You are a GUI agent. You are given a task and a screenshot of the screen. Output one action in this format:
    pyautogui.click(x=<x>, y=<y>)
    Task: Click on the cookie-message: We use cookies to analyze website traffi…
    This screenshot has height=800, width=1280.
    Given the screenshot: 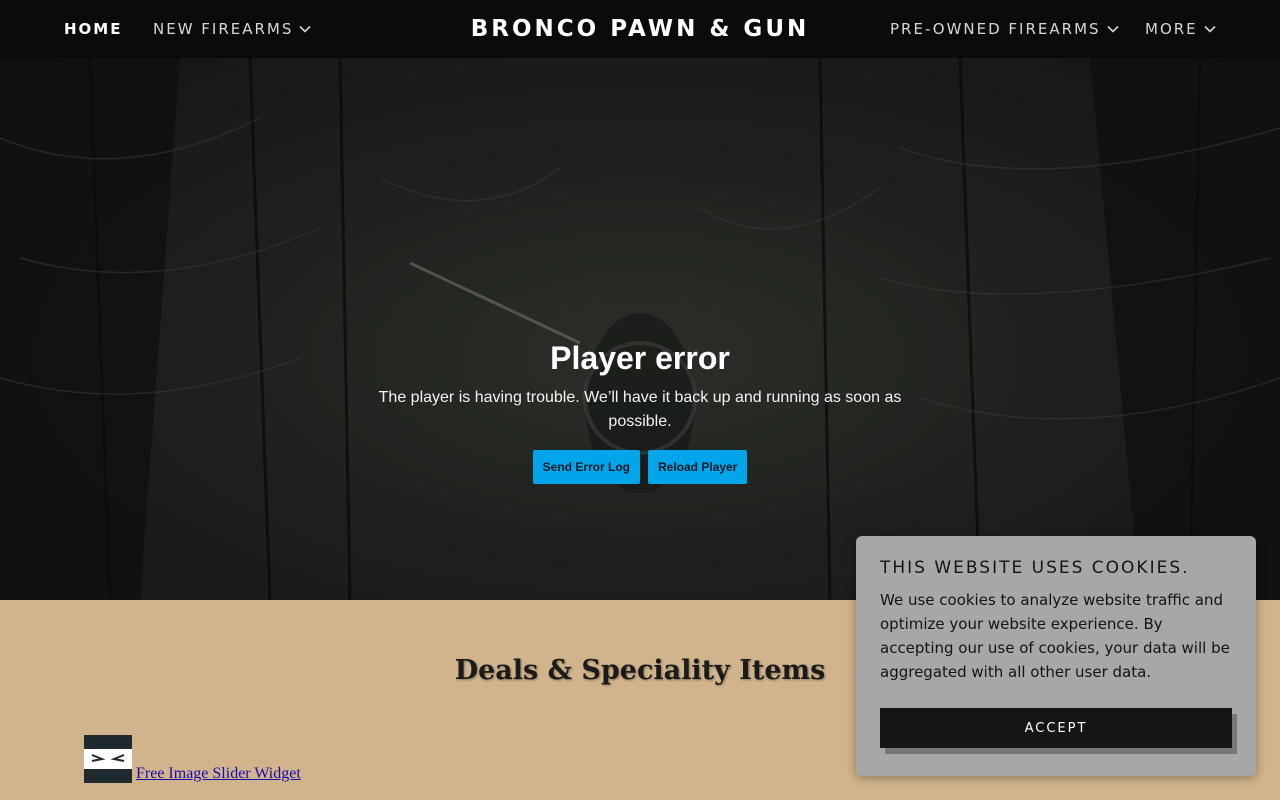 What is the action you would take?
    pyautogui.click(x=1055, y=636)
    